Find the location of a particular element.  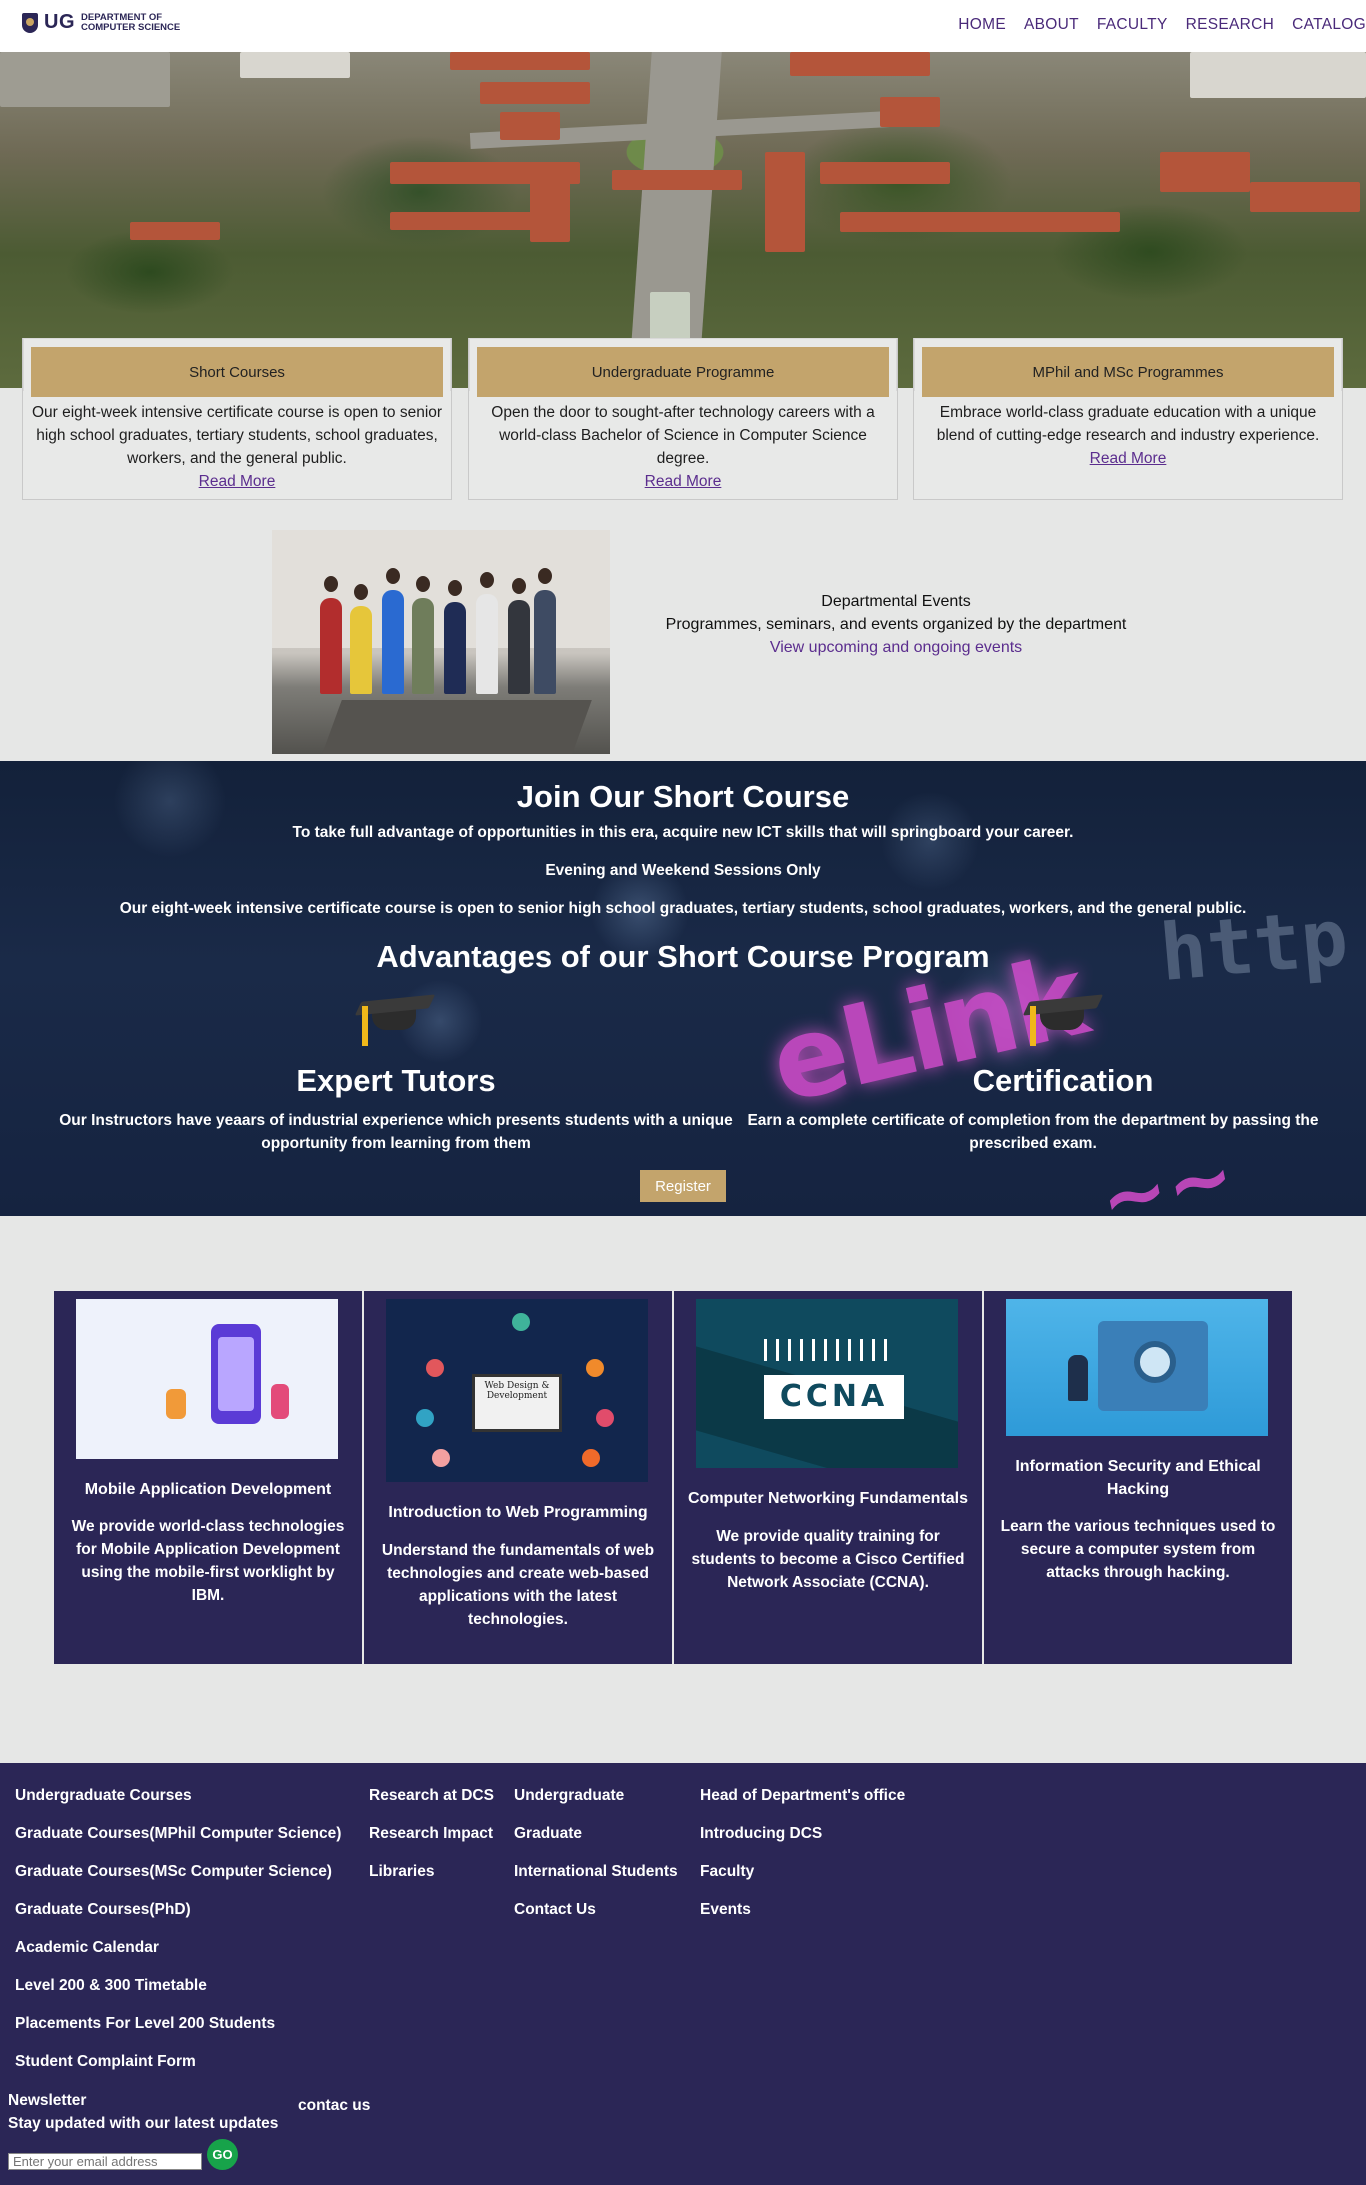

footer-link: Introducing DCS is located at coordinates (802, 1834).